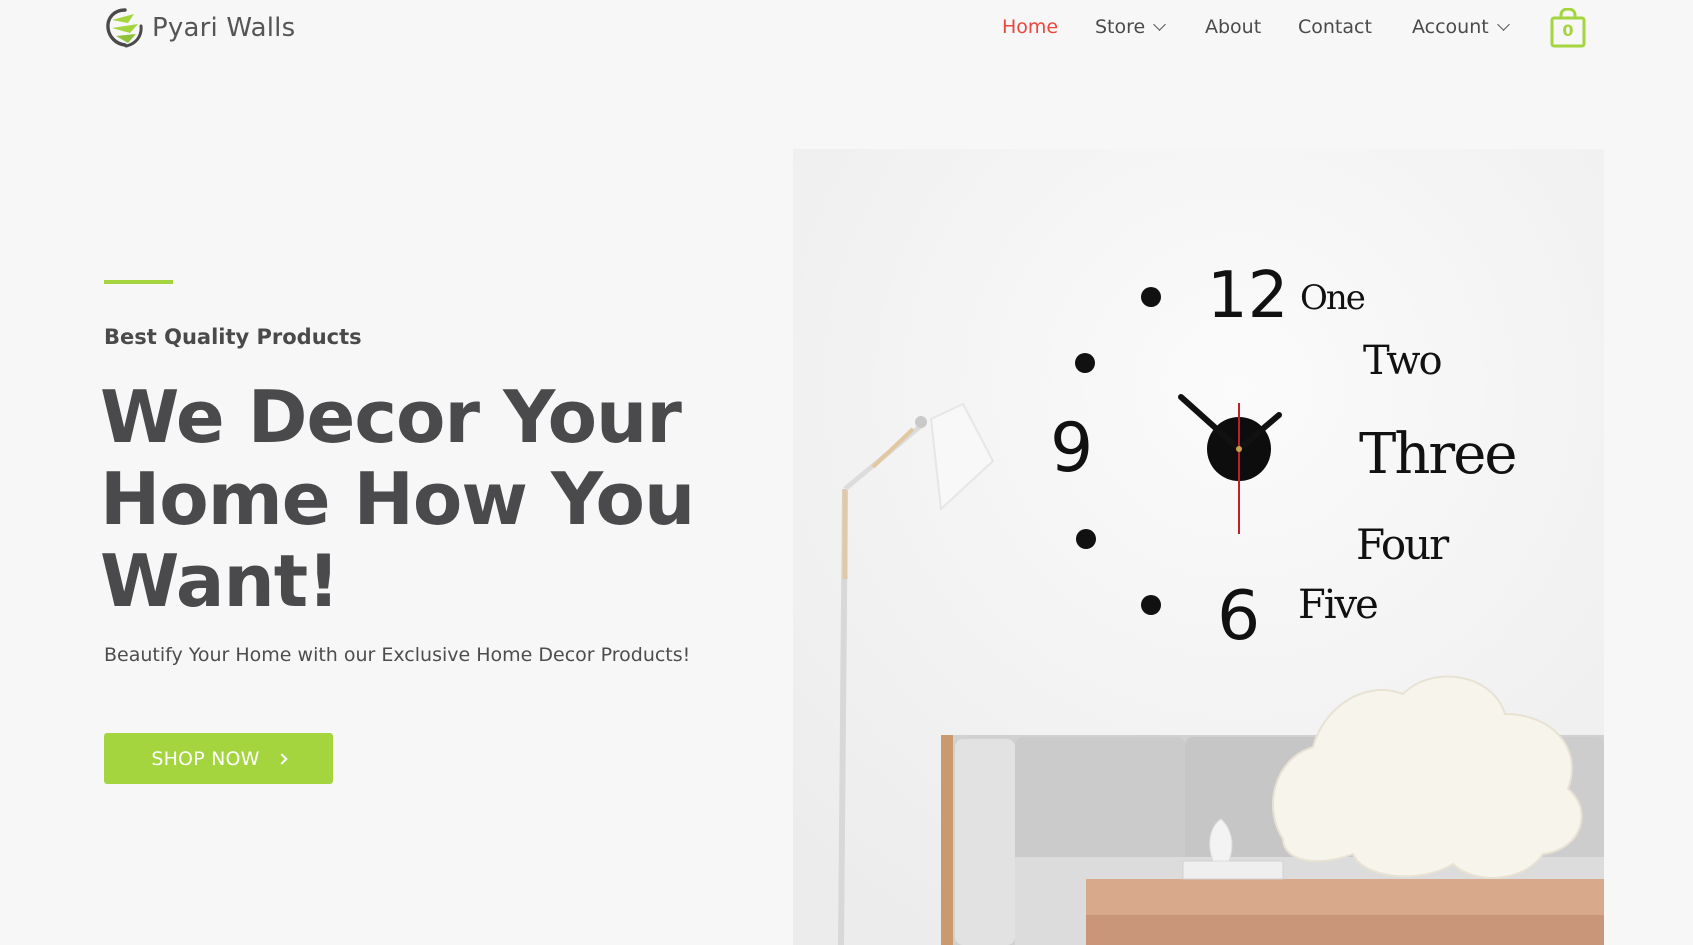  What do you see at coordinates (205, 758) in the screenshot?
I see `shop-now-label: SHOP NOW` at bounding box center [205, 758].